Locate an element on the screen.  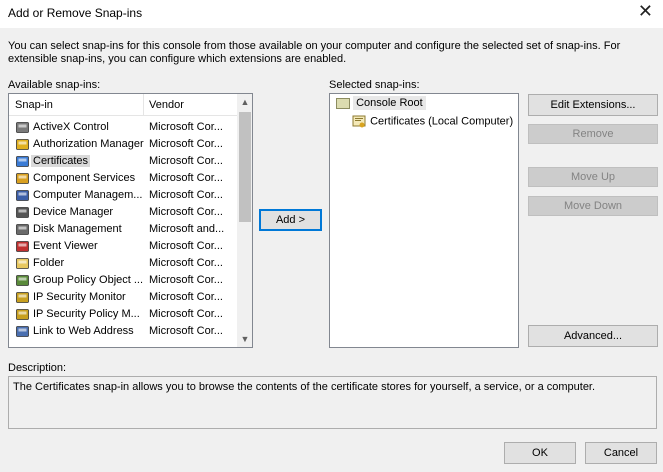
remove-button: Remove is located at coordinates (593, 134).